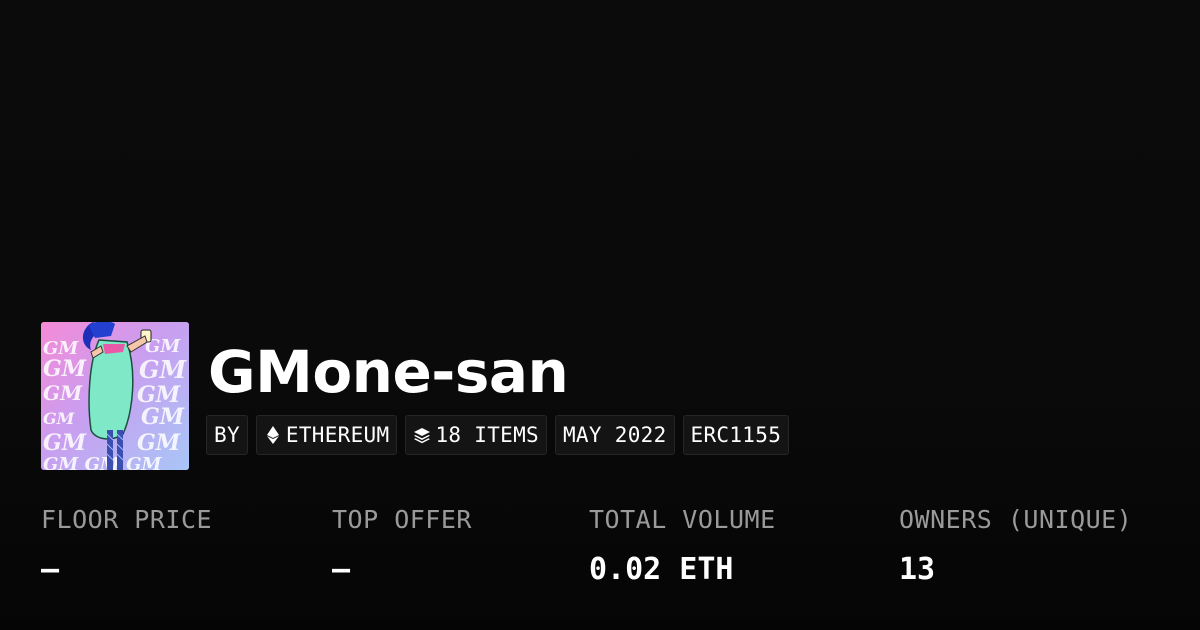 Image resolution: width=1200 pixels, height=630 pixels. I want to click on stat-label: OWNERS (UNIQUE), so click(1016, 519).